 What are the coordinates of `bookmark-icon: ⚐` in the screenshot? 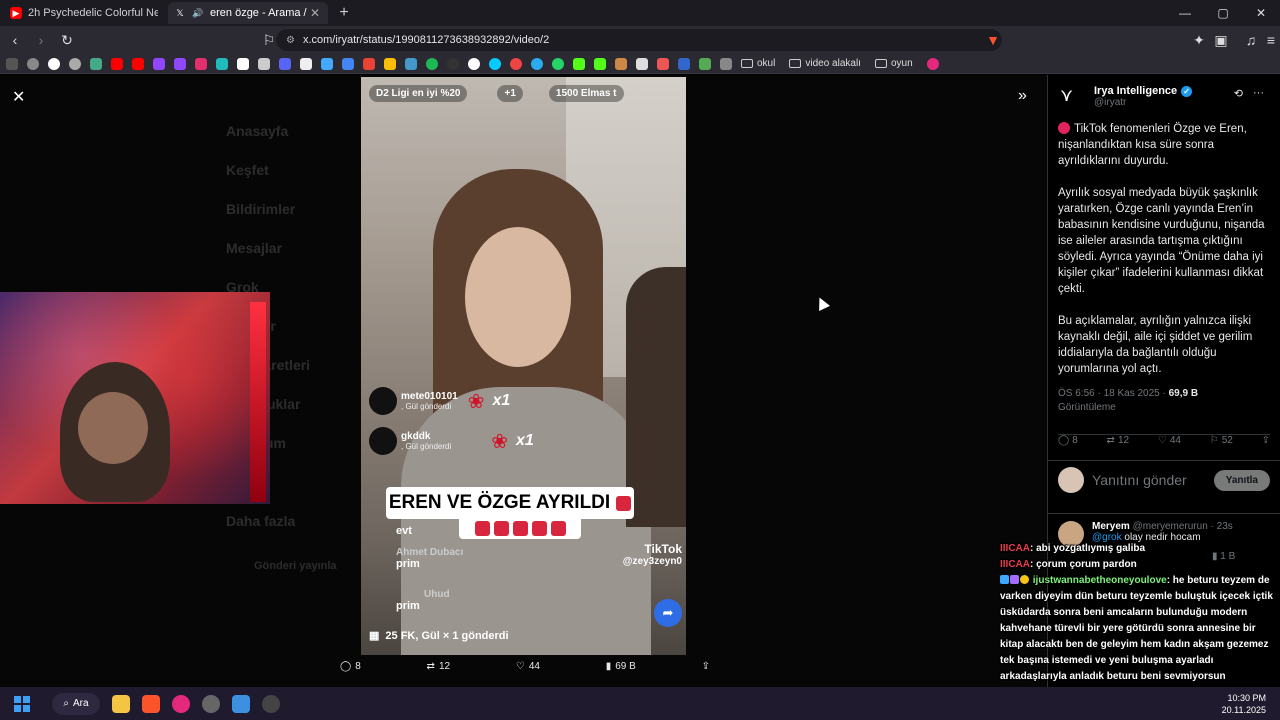 It's located at (1214, 440).